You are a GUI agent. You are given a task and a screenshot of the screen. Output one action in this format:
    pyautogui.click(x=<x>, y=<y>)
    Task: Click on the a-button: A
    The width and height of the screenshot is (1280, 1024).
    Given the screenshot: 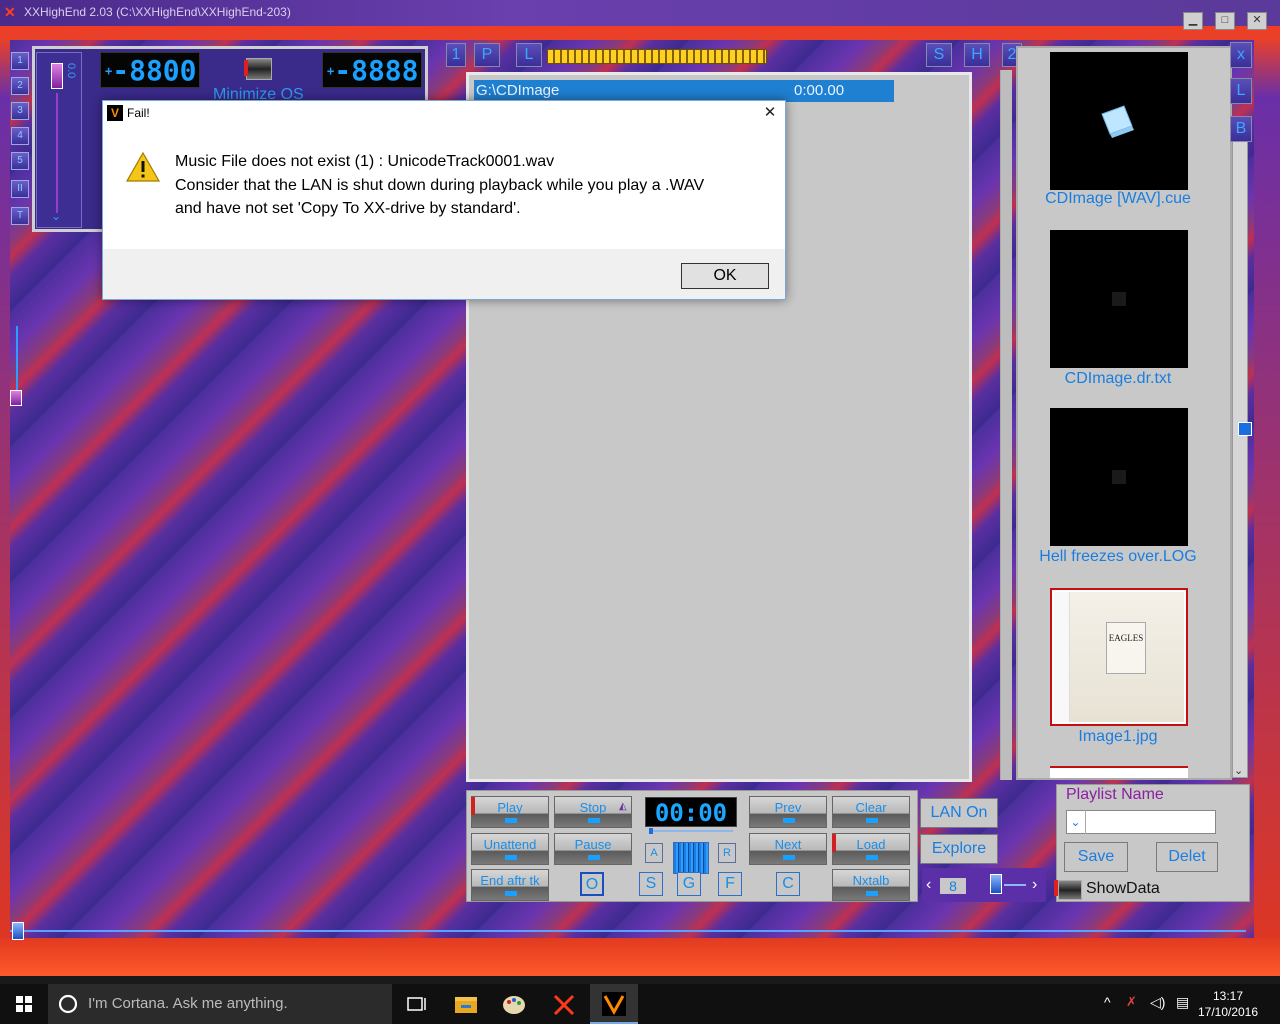 What is the action you would take?
    pyautogui.click(x=654, y=853)
    